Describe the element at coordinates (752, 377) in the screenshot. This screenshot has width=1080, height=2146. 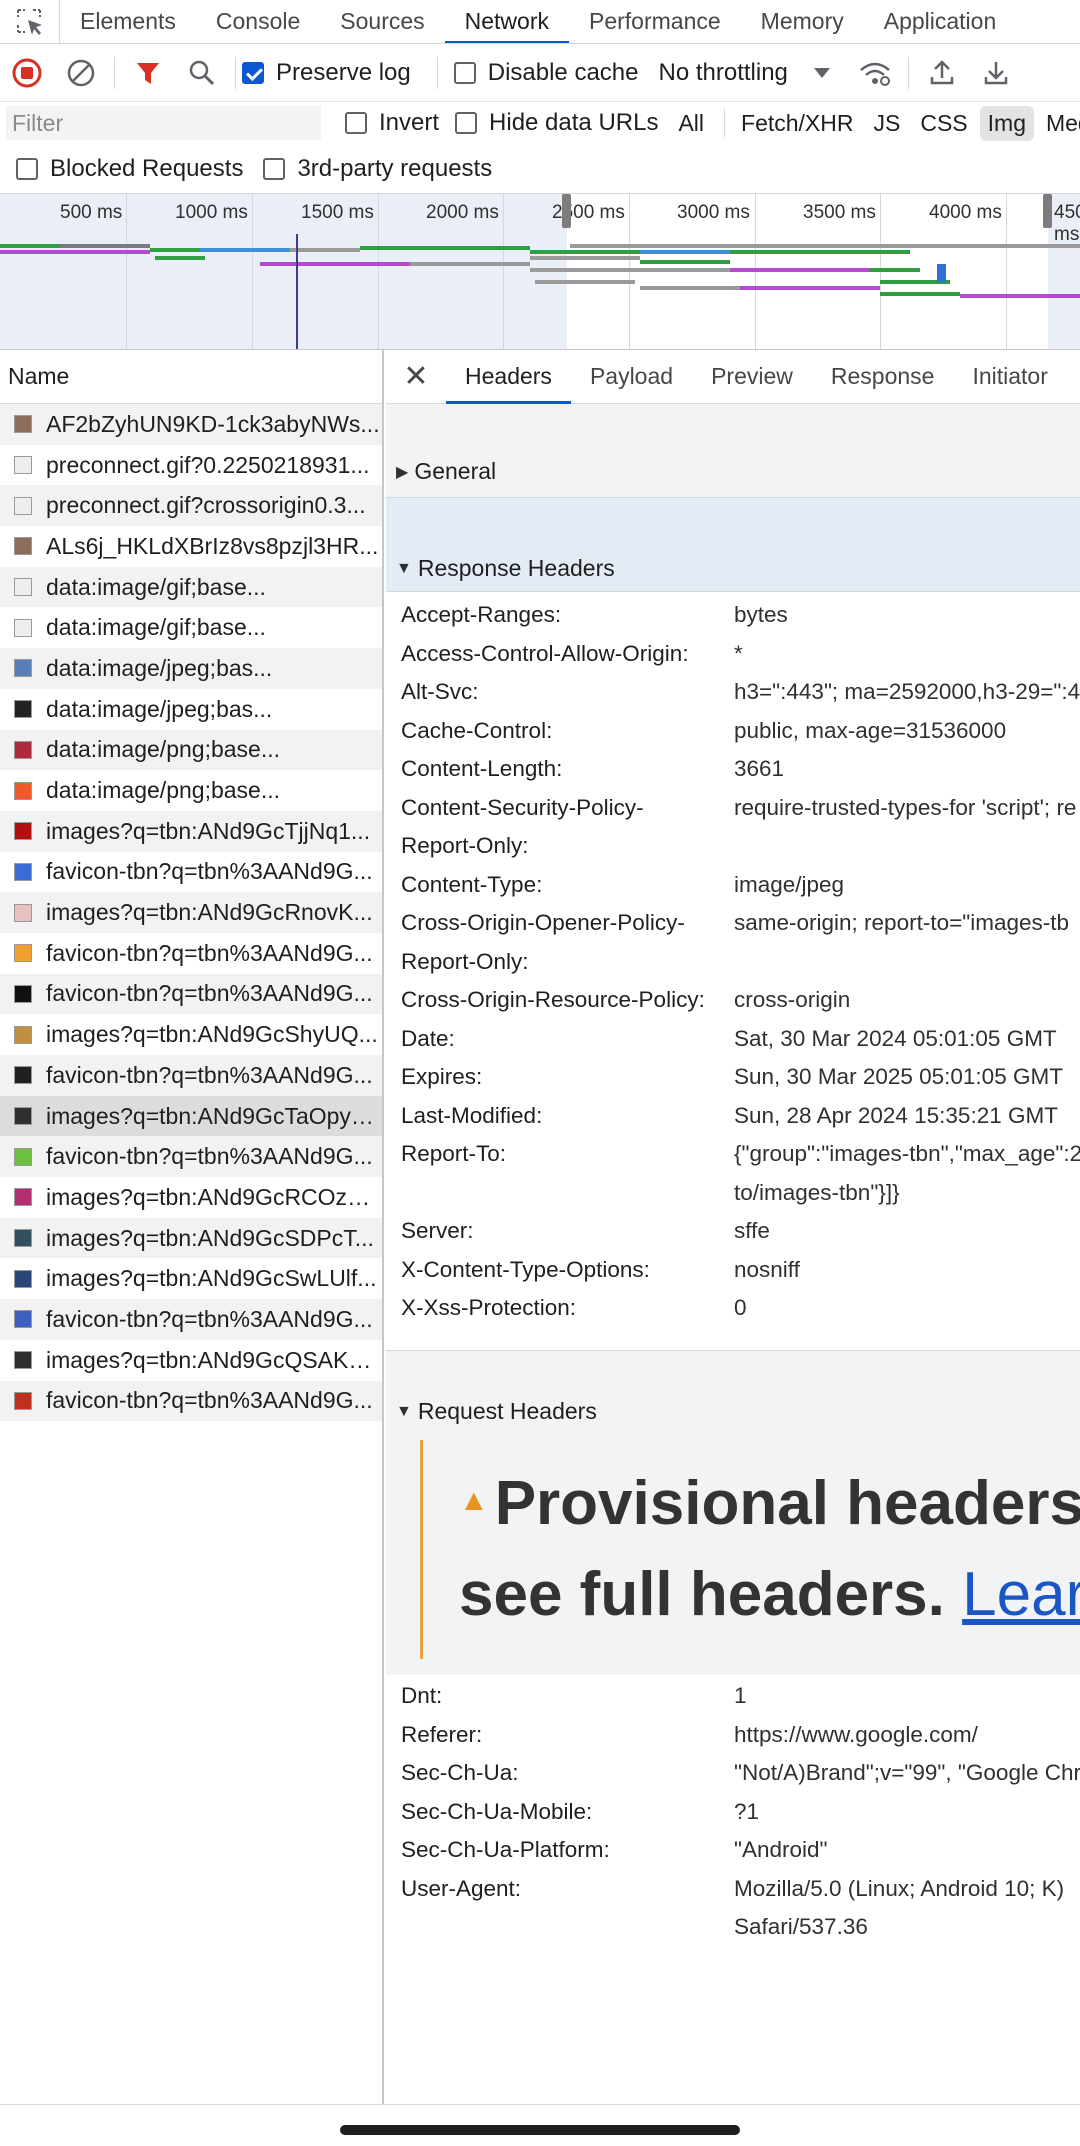
I see `tab-preview: Preview` at that location.